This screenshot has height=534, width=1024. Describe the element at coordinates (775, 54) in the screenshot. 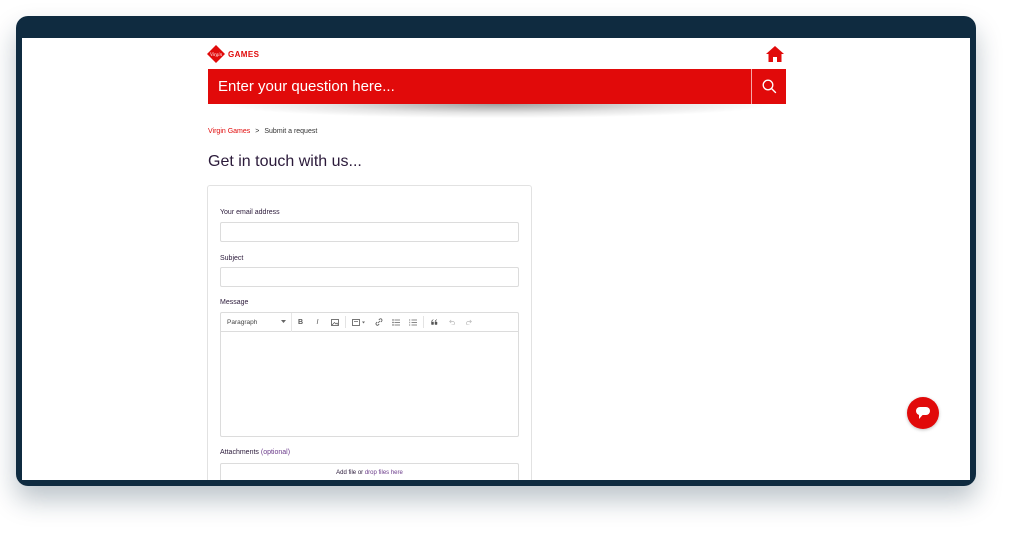

I see `home-icon` at that location.